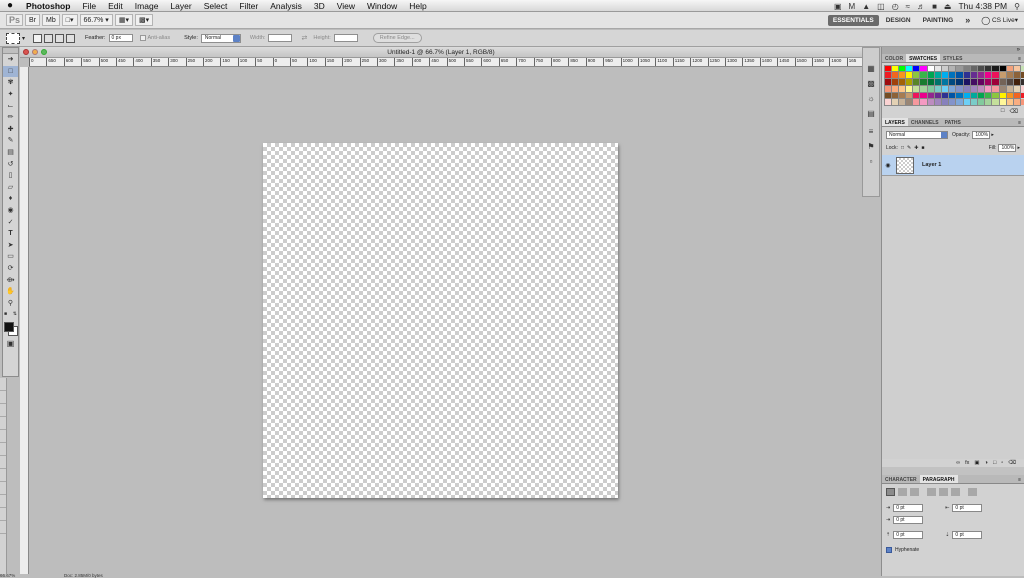 This screenshot has height=578, width=1024. Describe the element at coordinates (999, 20) in the screenshot. I see `cs-live-button: ◯ CS Live ▾` at that location.